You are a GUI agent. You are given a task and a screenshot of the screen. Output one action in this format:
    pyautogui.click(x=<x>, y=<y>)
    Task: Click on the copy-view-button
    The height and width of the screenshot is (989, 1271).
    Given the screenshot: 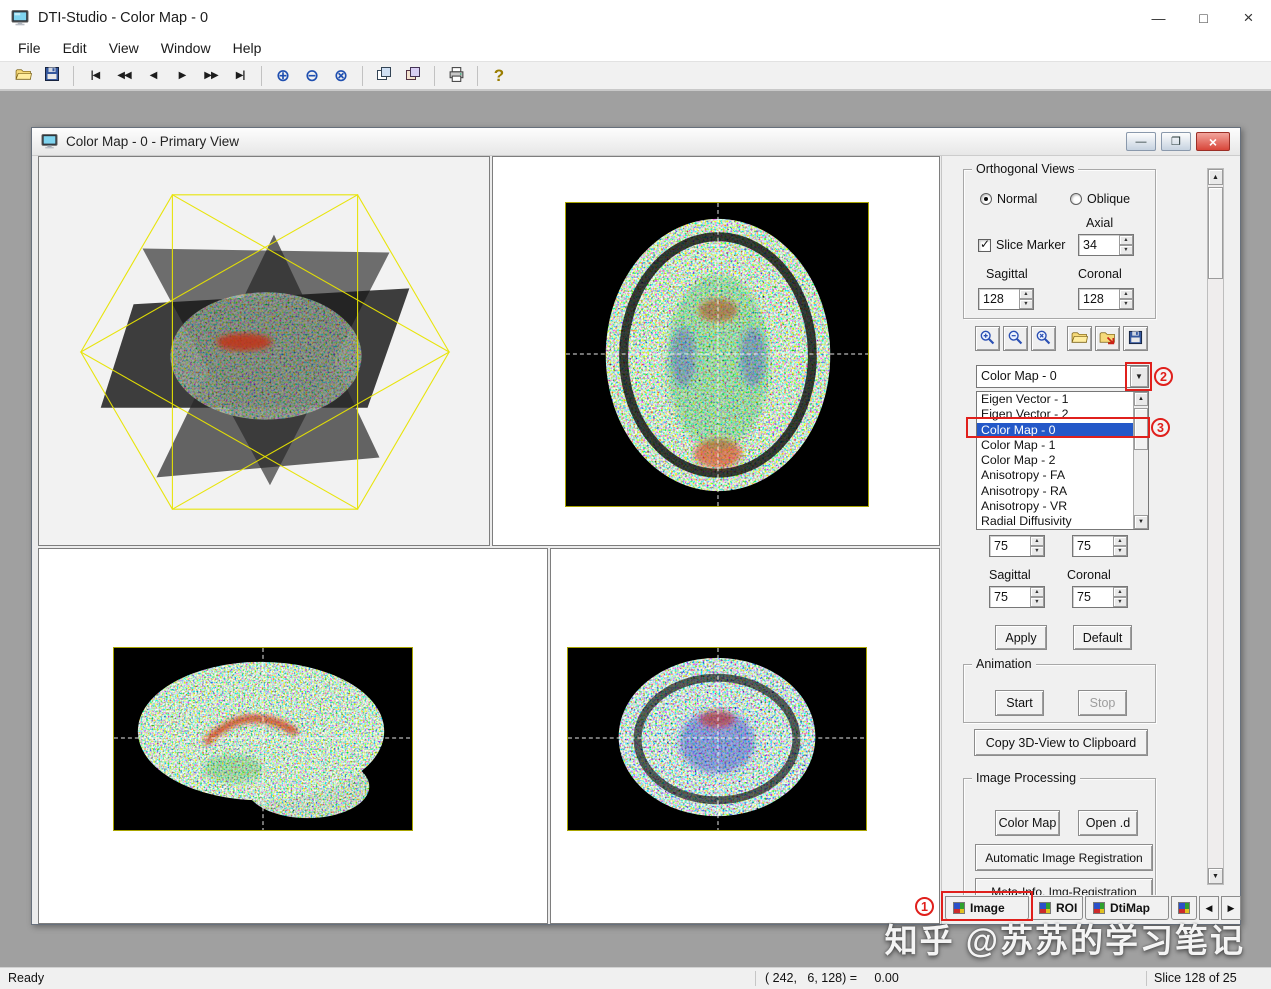 What is the action you would take?
    pyautogui.click(x=384, y=76)
    